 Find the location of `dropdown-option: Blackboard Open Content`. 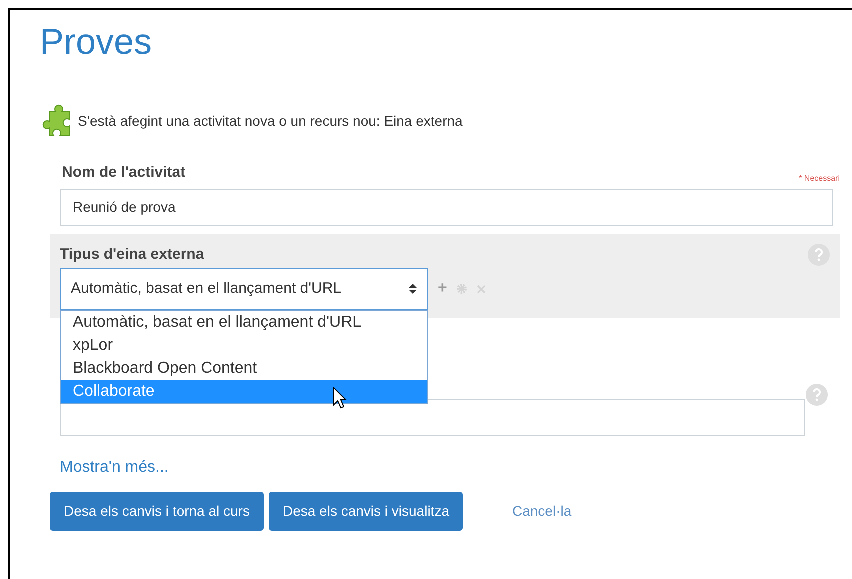

dropdown-option: Blackboard Open Content is located at coordinates (244, 368).